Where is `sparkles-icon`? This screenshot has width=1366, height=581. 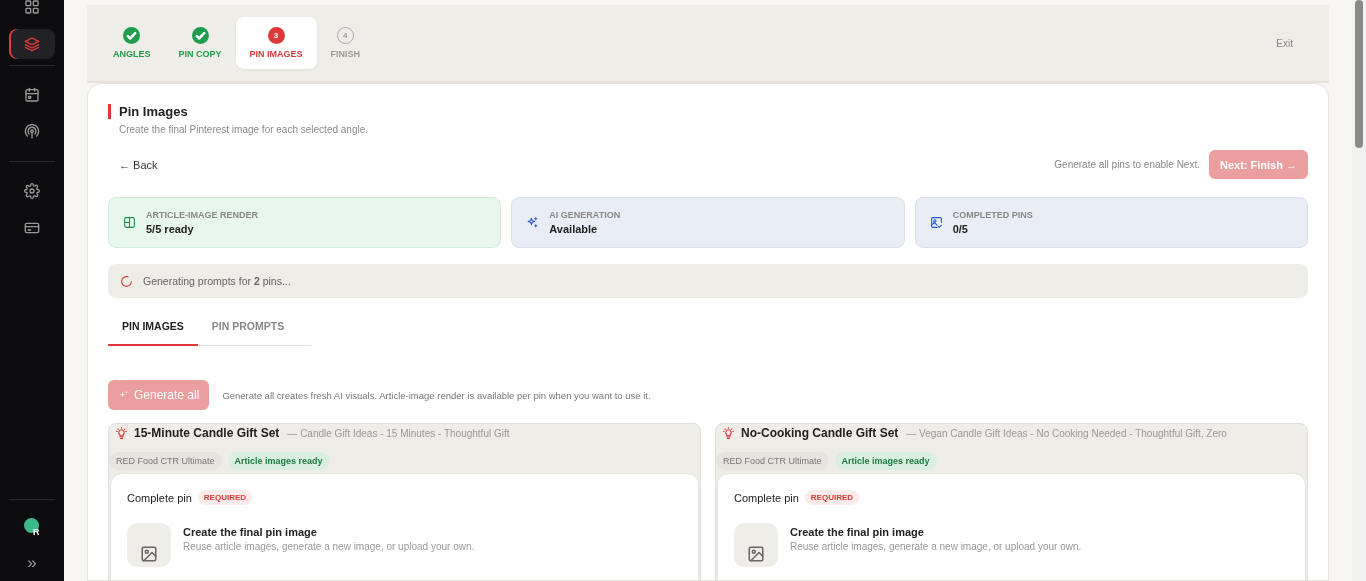
sparkles-icon is located at coordinates (533, 222).